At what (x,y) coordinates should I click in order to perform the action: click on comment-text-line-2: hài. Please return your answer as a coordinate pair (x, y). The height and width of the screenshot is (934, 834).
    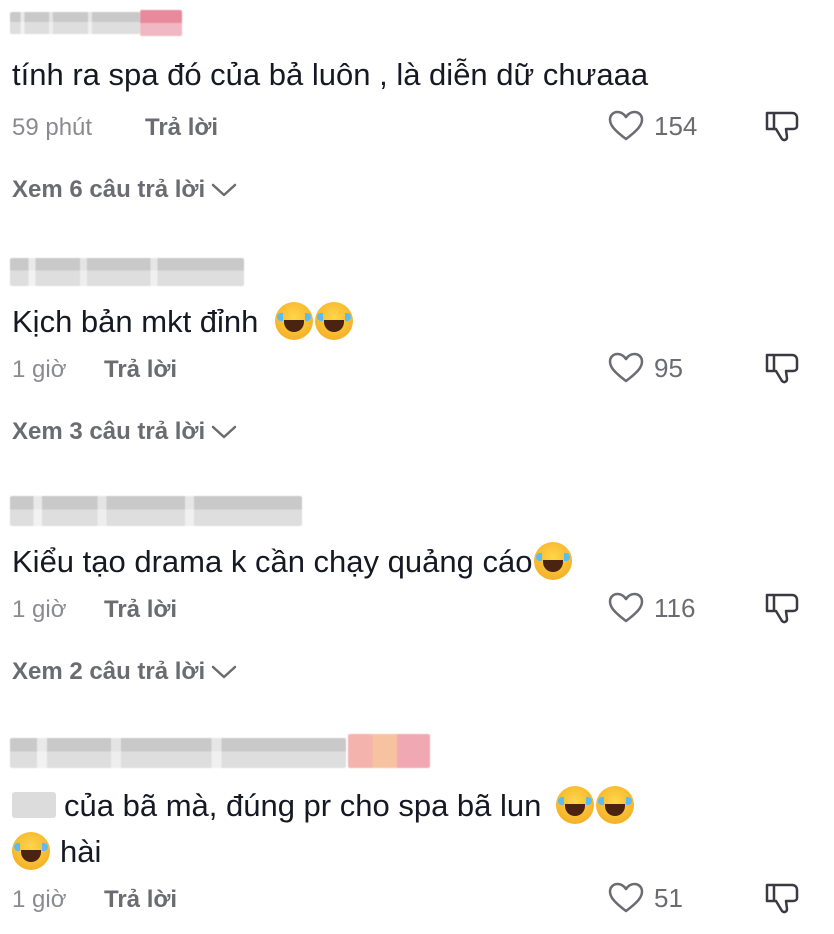
    Looking at the image, I should click on (56, 851).